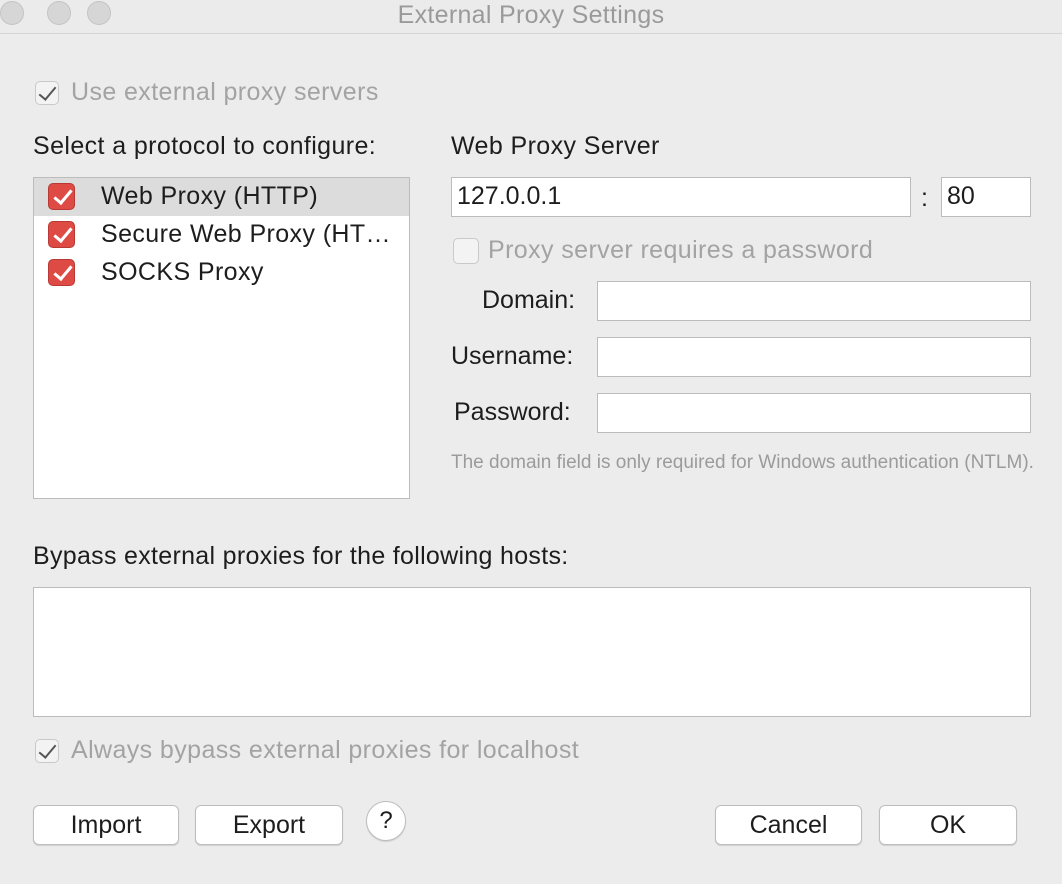 This screenshot has width=1062, height=884. Describe the element at coordinates (788, 825) in the screenshot. I see `cancel-button: Cancel` at that location.